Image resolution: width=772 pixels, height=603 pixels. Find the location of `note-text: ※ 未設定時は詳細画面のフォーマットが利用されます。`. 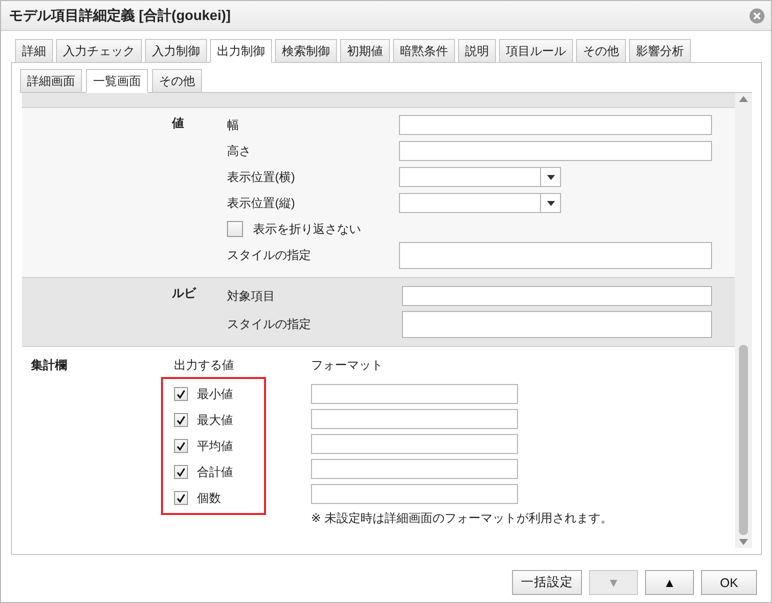

note-text: ※ 未設定時は詳細画面のフォーマットが利用されます。 is located at coordinates (462, 518).